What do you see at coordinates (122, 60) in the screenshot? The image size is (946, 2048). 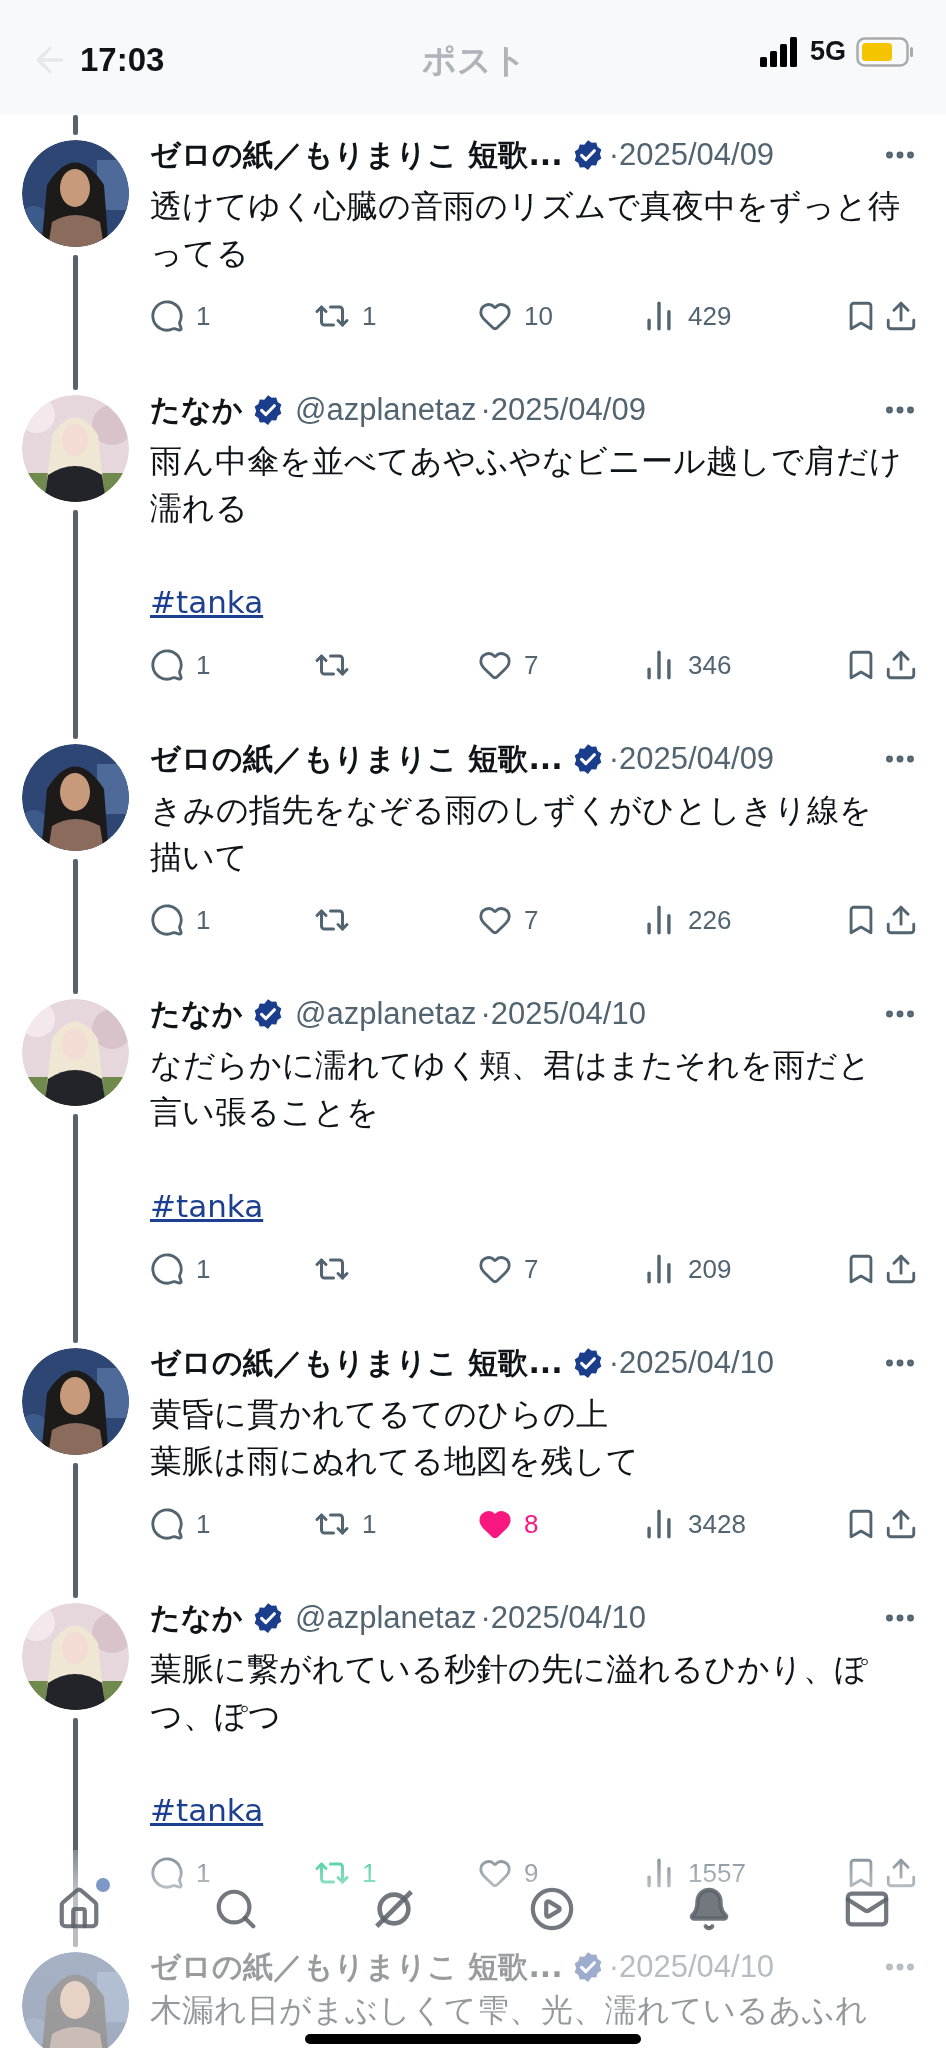 I see `status-time: 17:03` at bounding box center [122, 60].